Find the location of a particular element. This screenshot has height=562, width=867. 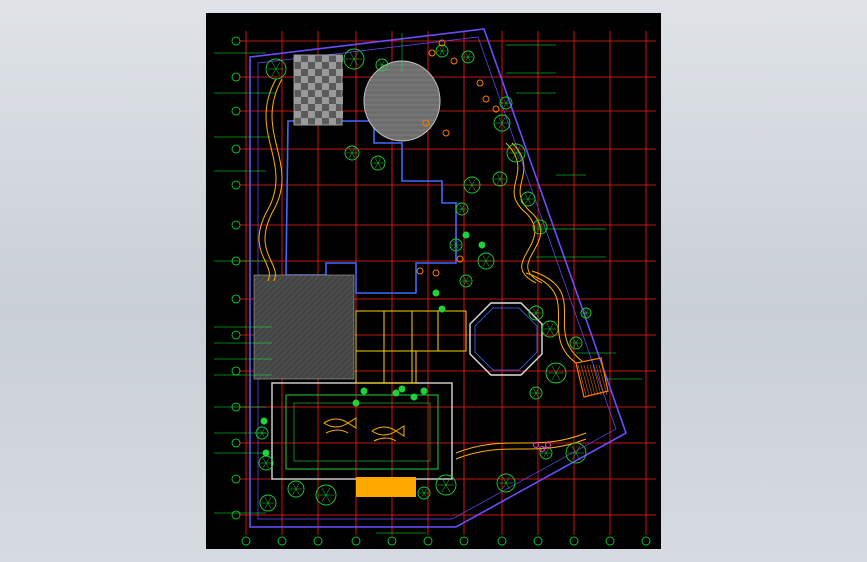

pool-water is located at coordinates (362, 432).